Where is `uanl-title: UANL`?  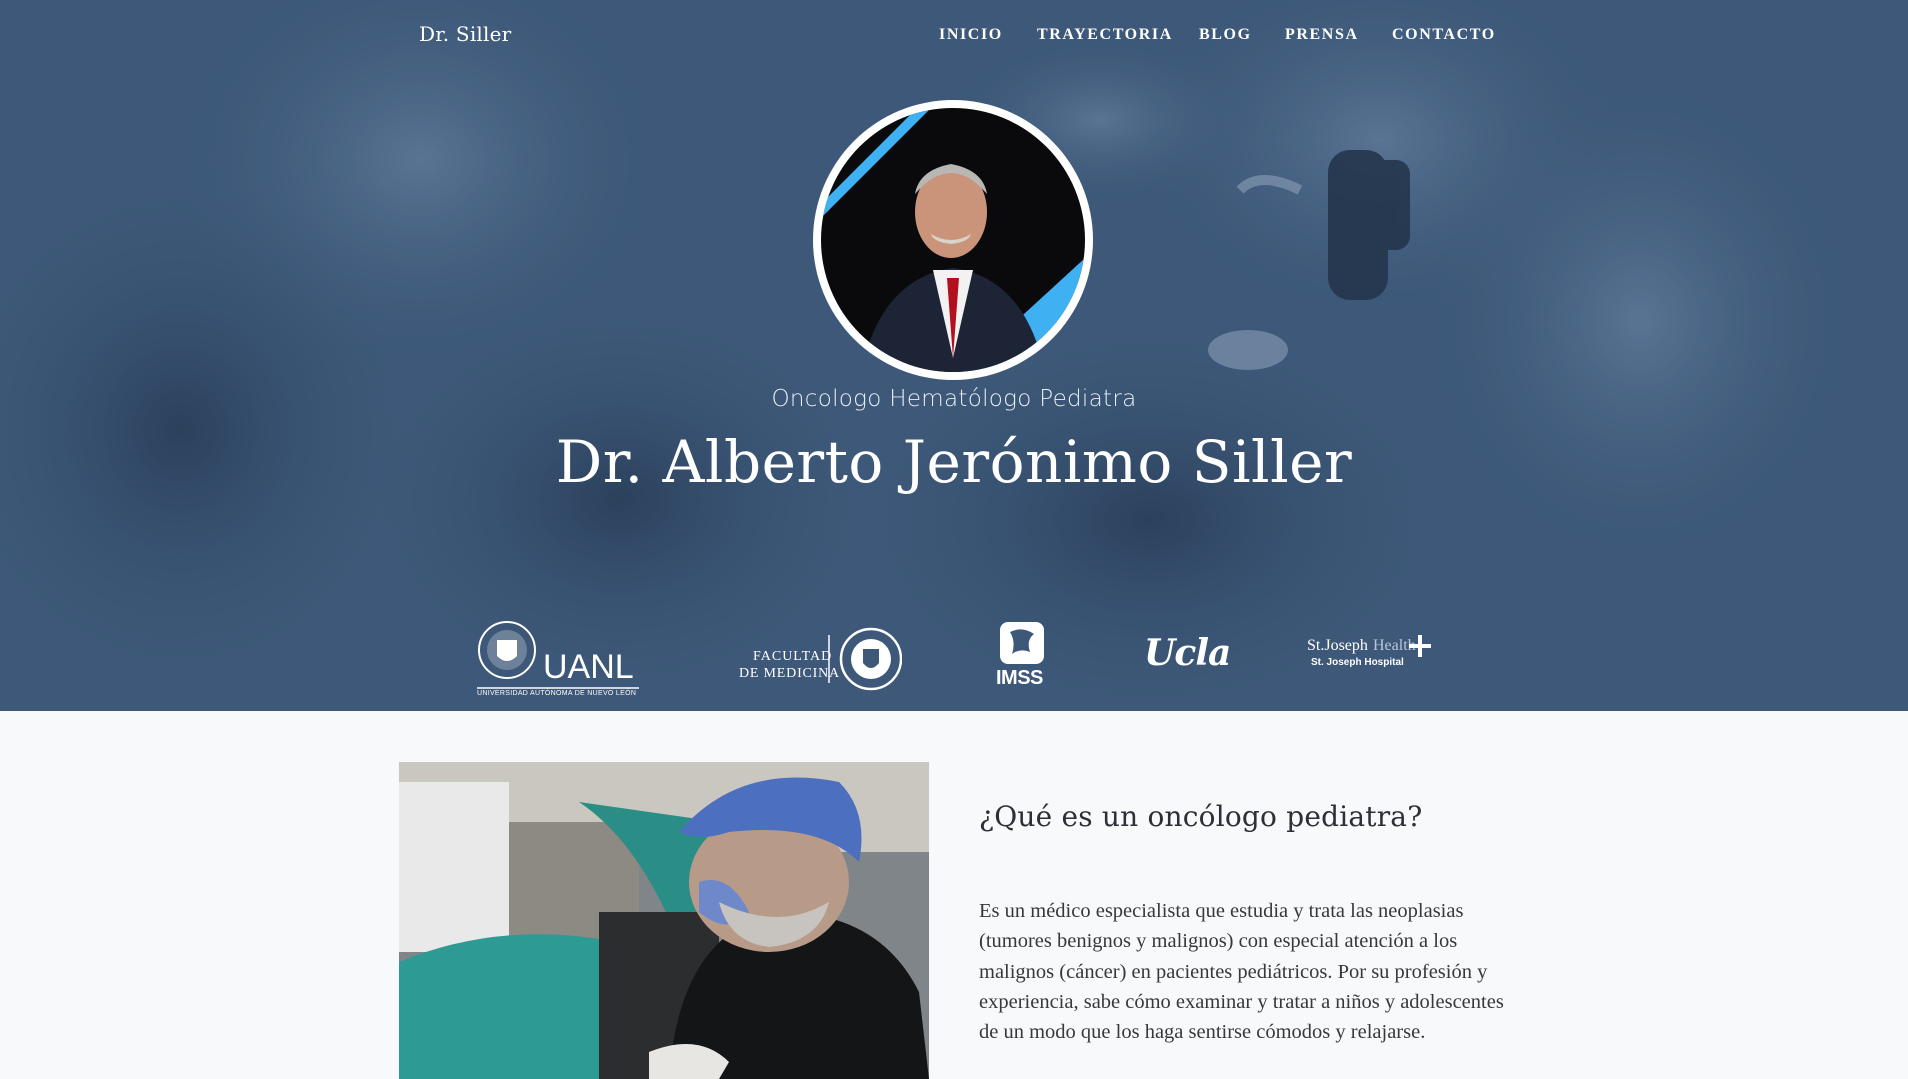
uanl-title: UANL is located at coordinates (588, 667).